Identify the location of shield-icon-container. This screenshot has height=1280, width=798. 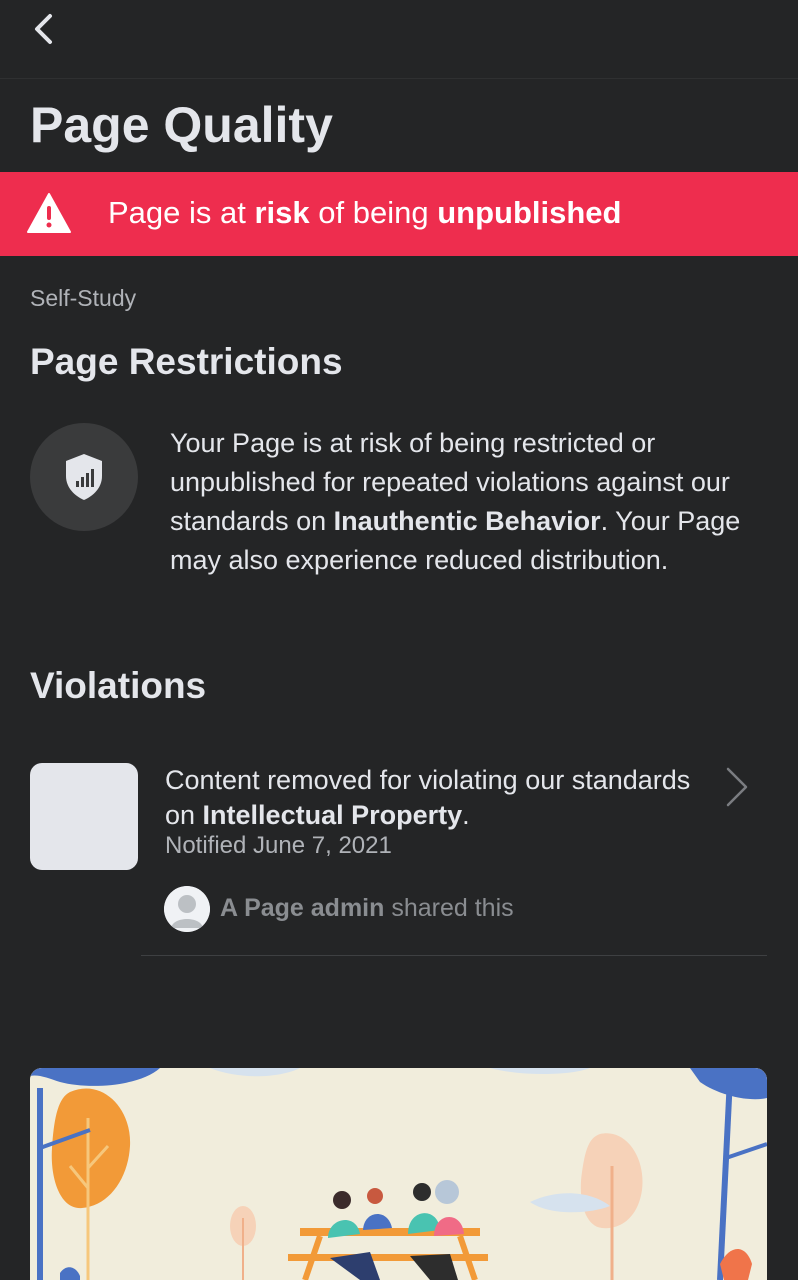
(84, 477).